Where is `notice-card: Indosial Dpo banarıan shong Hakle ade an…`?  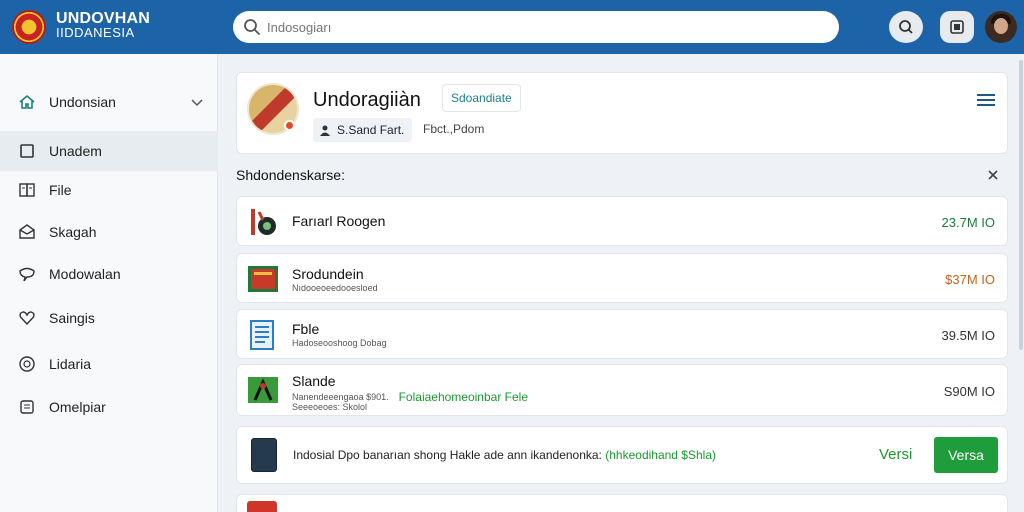
notice-card: Indosial Dpo banarıan shong Hakle ade an… is located at coordinates (622, 455).